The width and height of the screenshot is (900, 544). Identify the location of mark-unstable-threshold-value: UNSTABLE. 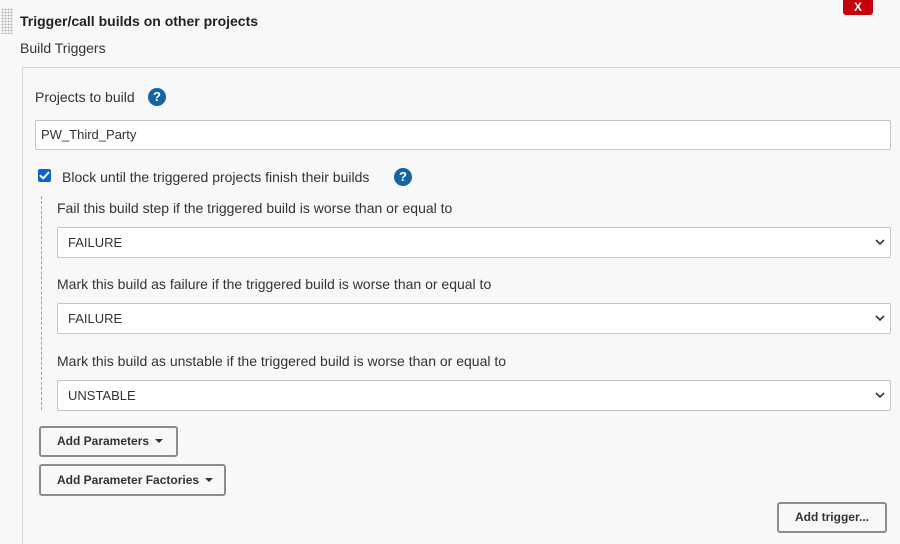
(102, 395).